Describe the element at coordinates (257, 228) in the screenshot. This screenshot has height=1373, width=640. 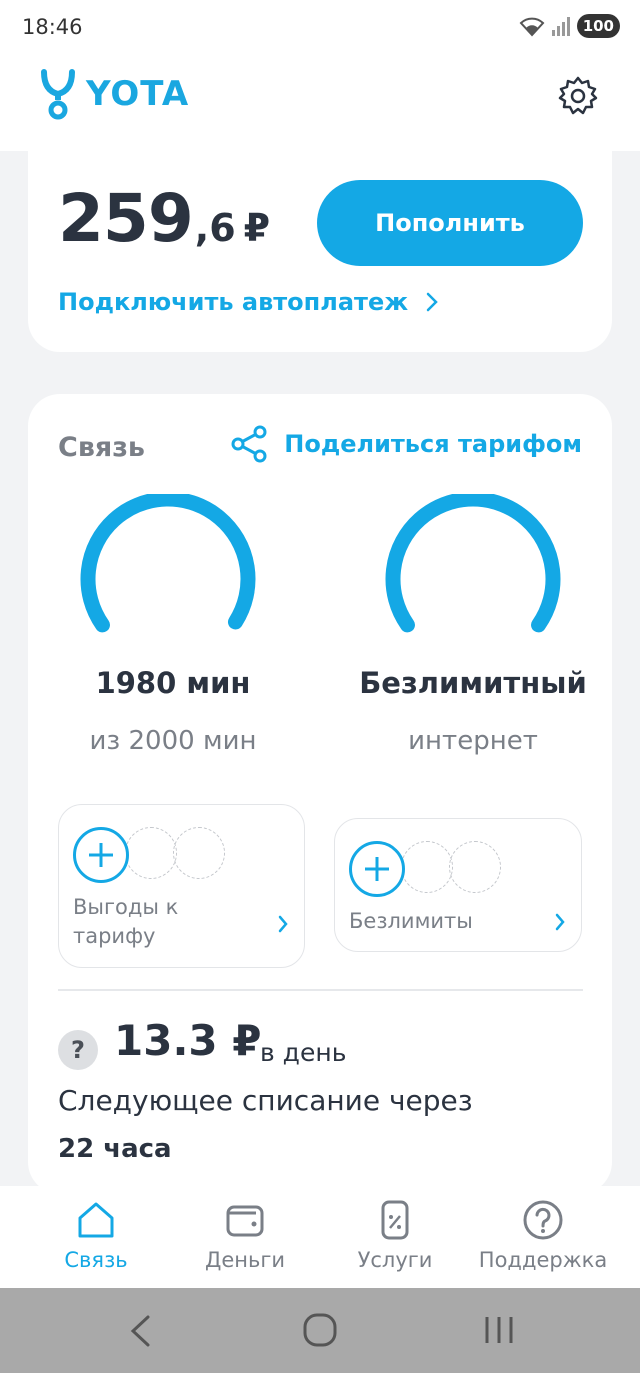
I see `balance-currency: ₽` at that location.